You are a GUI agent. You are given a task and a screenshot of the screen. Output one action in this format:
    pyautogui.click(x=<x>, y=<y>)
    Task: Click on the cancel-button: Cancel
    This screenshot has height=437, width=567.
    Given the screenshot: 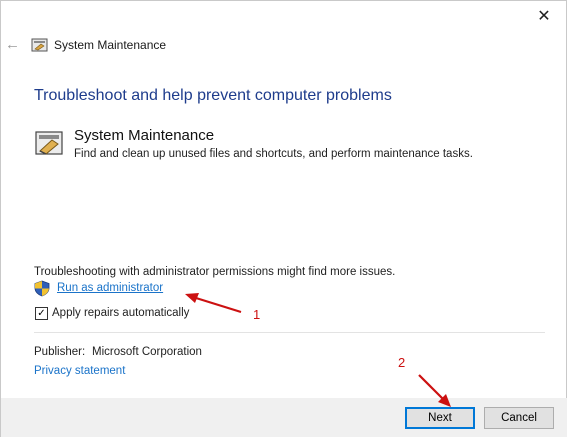 What is the action you would take?
    pyautogui.click(x=519, y=418)
    